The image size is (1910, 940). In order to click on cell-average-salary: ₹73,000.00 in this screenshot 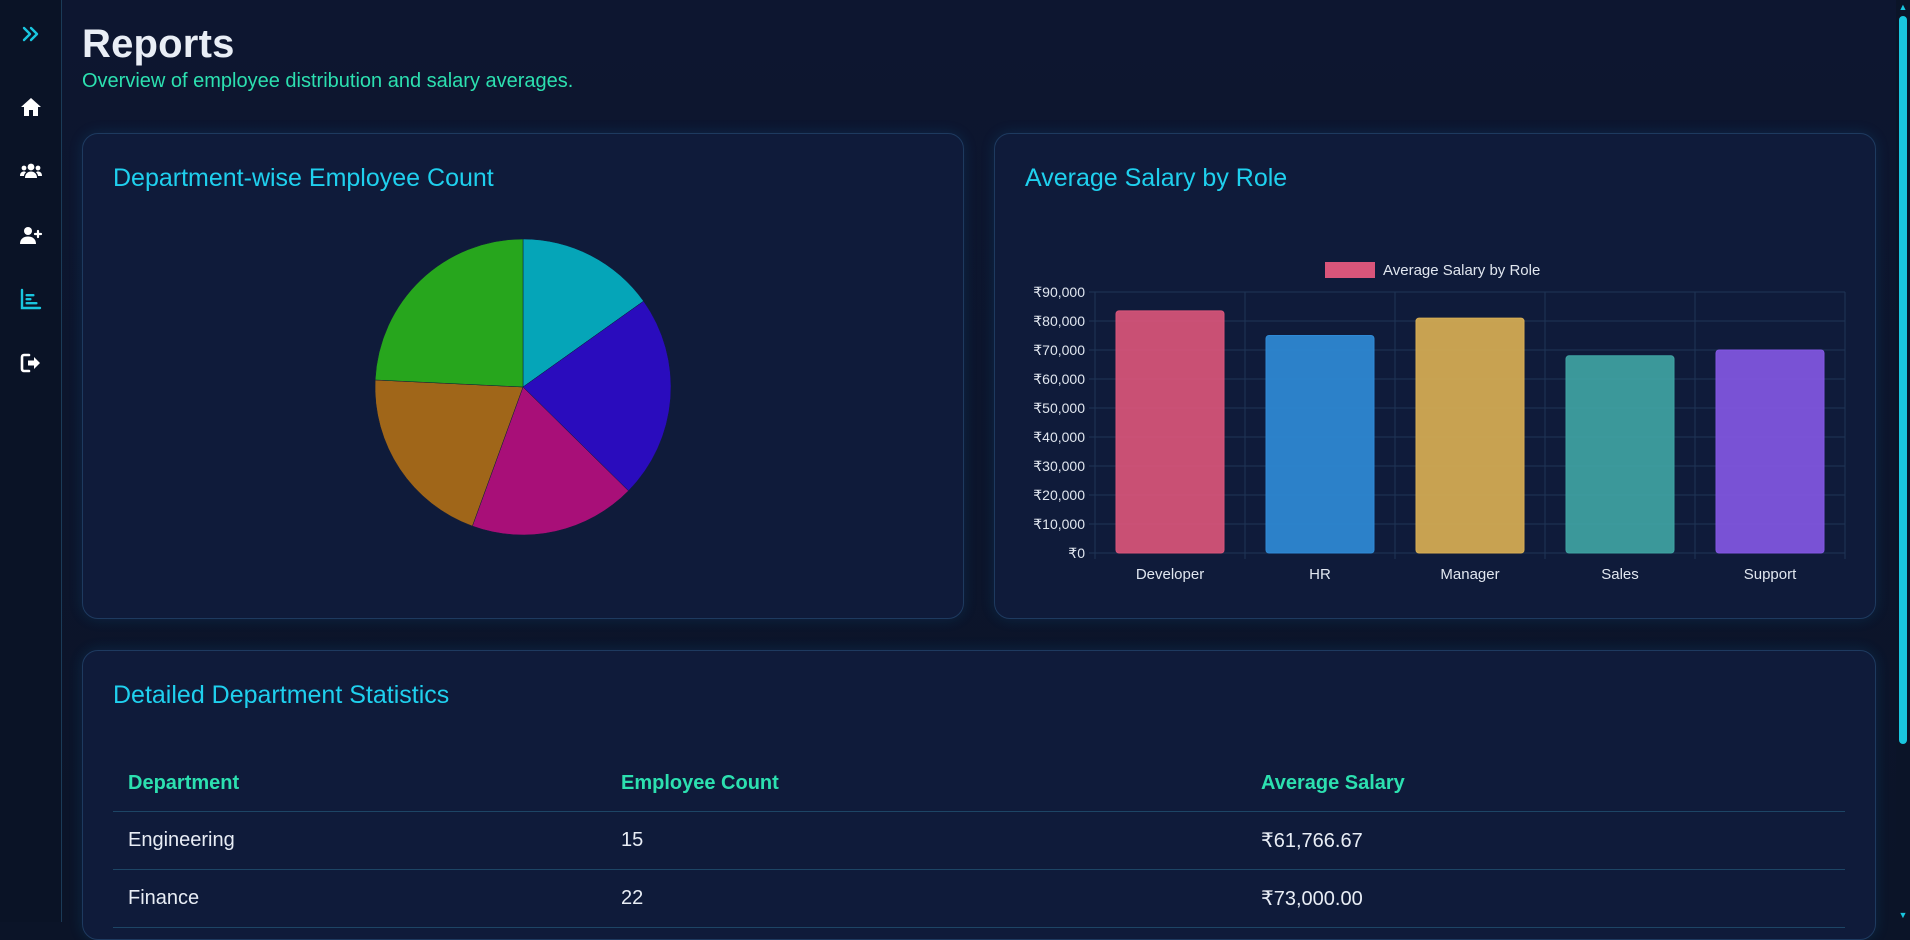, I will do `click(1545, 898)`.